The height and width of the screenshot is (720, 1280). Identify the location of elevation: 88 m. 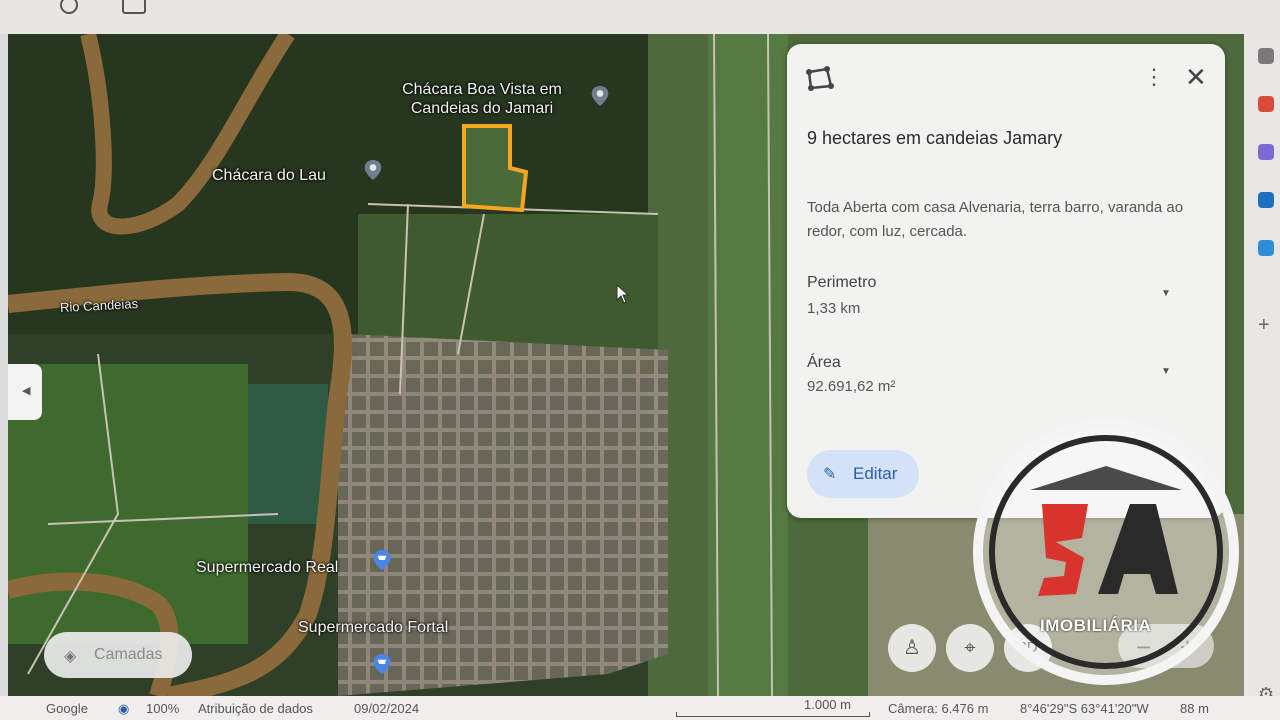
(1194, 708).